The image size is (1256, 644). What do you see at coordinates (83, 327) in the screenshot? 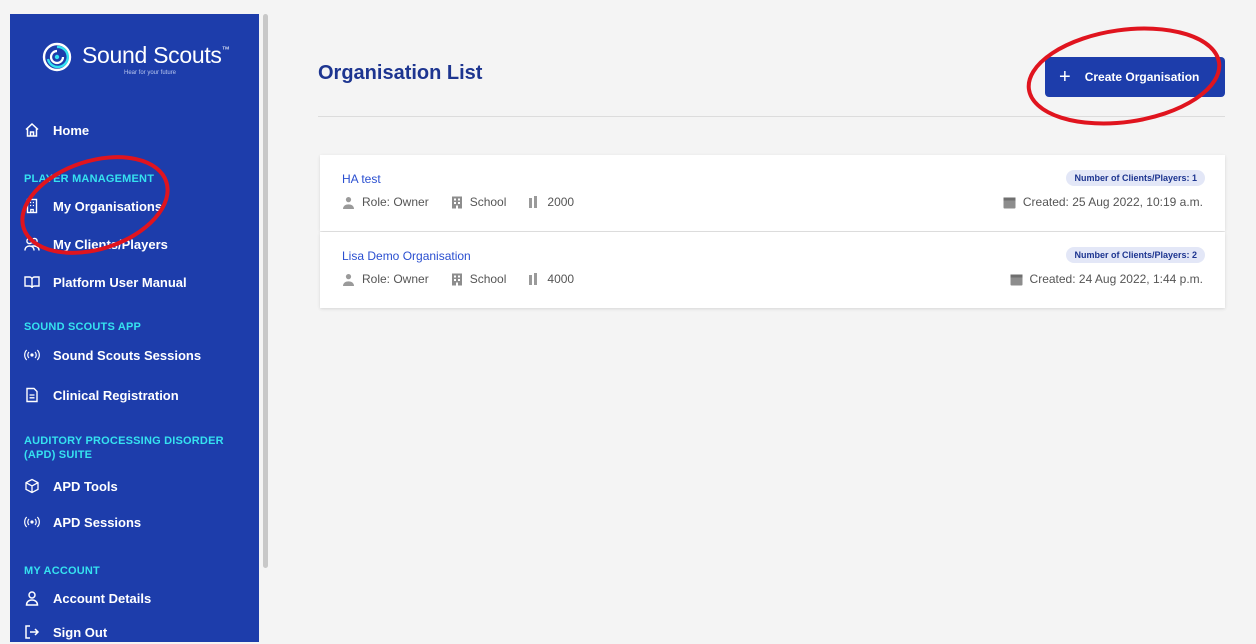
I see `section-heading-sound-scouts-app: SOUND SCOUTS APP` at bounding box center [83, 327].